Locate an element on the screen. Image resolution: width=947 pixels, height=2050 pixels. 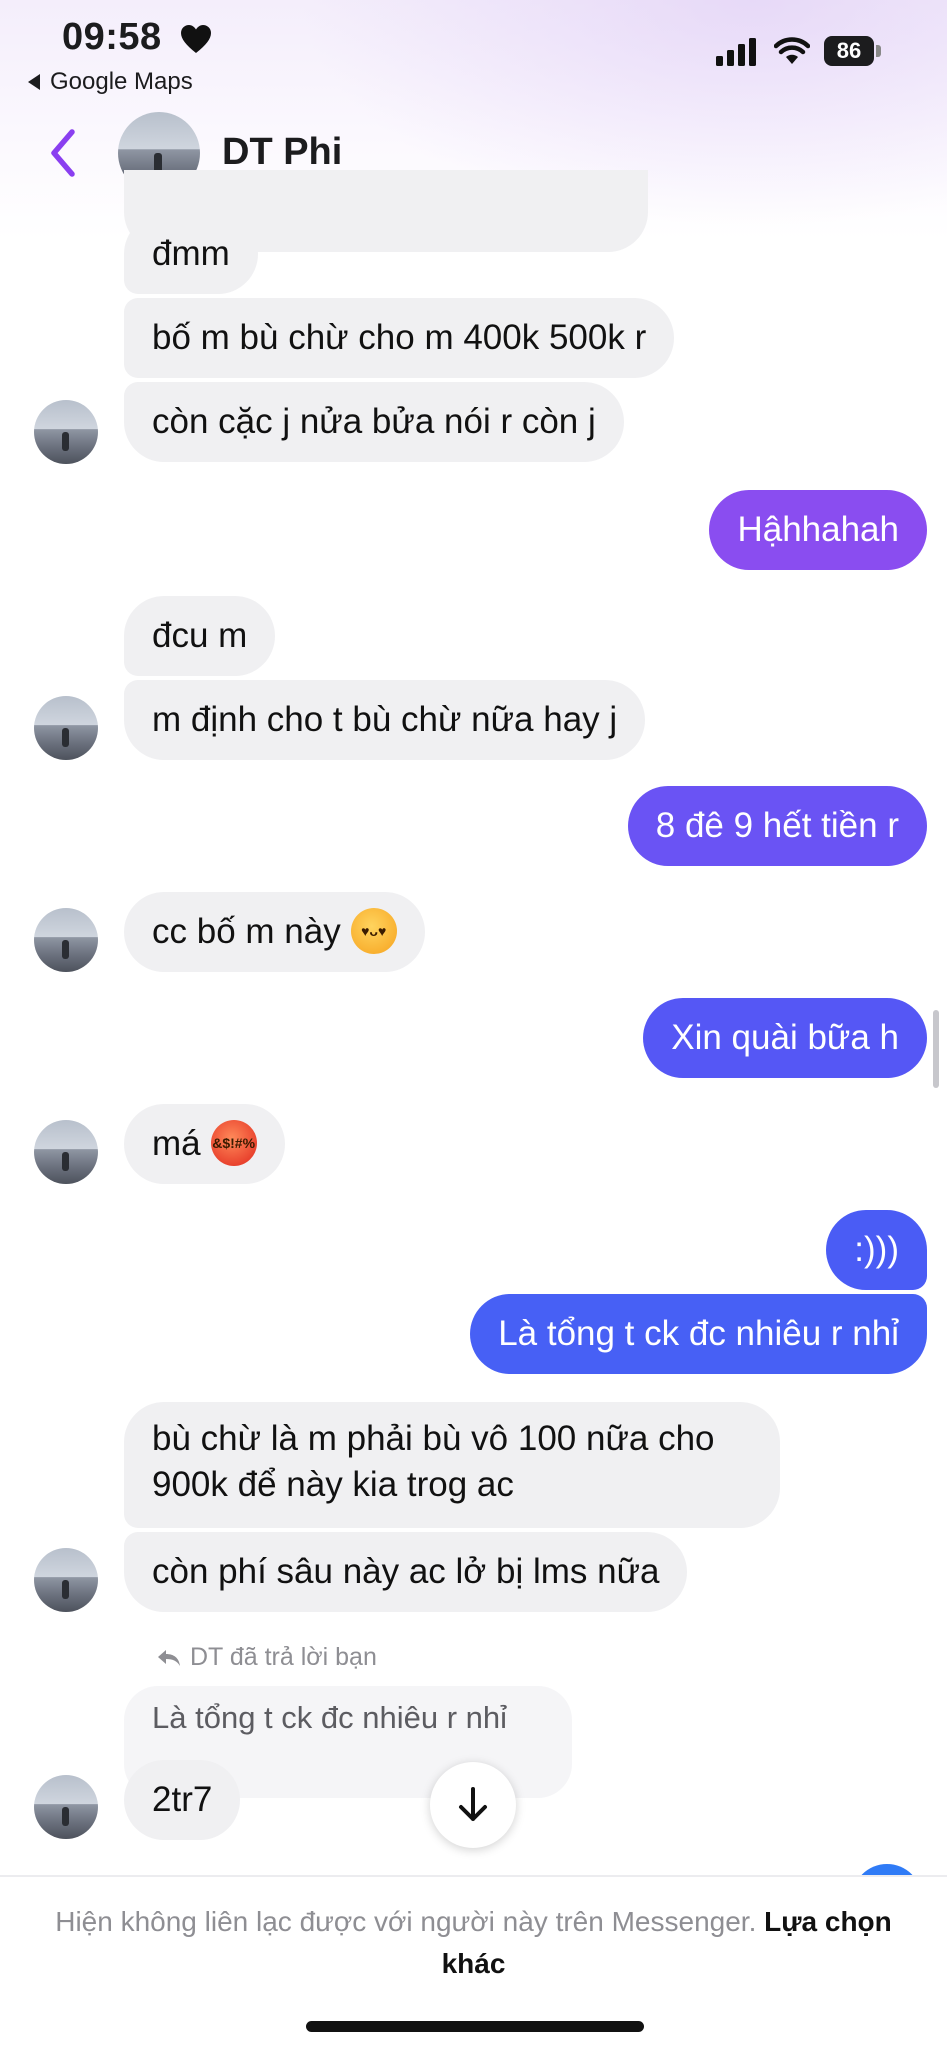
message-text: má is located at coordinates (176, 1143).